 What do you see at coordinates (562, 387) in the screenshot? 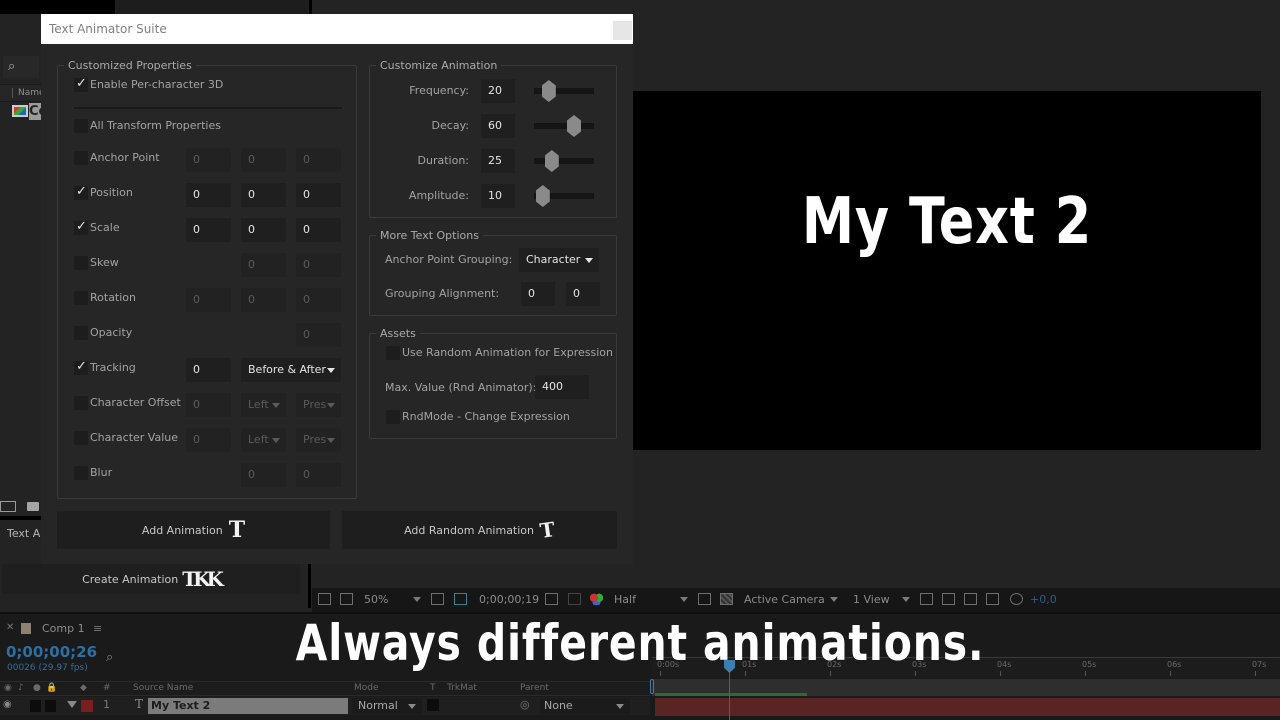
I see `max-value-input: 400` at bounding box center [562, 387].